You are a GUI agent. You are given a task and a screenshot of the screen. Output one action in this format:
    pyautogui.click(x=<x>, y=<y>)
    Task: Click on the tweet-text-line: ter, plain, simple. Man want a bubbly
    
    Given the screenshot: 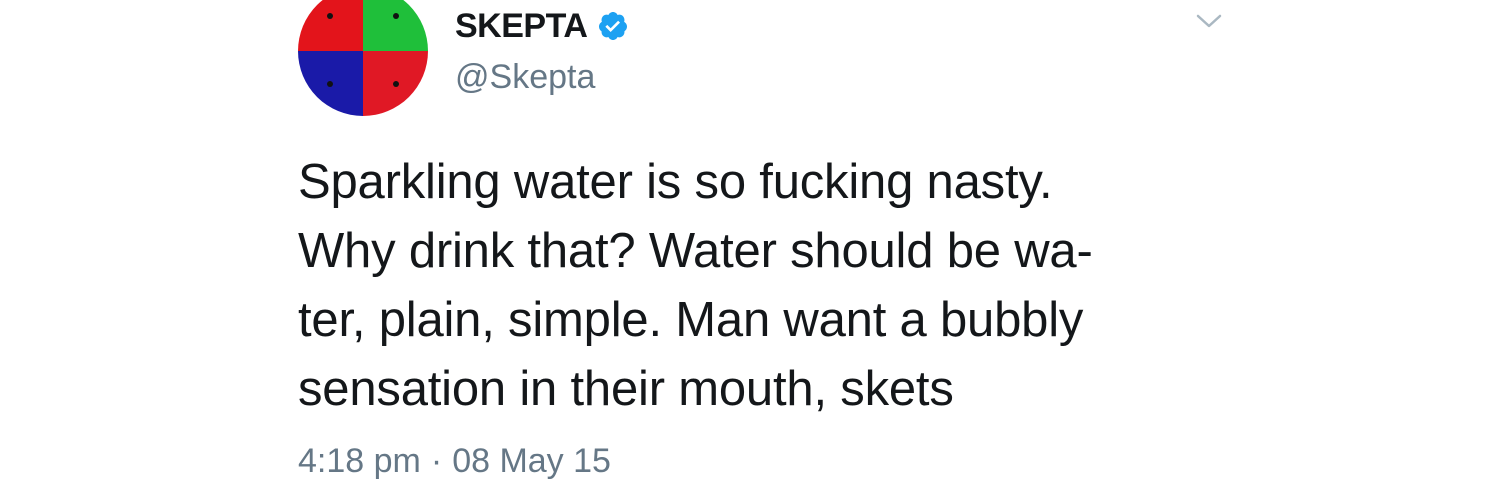 What is the action you would take?
    pyautogui.click(x=691, y=320)
    